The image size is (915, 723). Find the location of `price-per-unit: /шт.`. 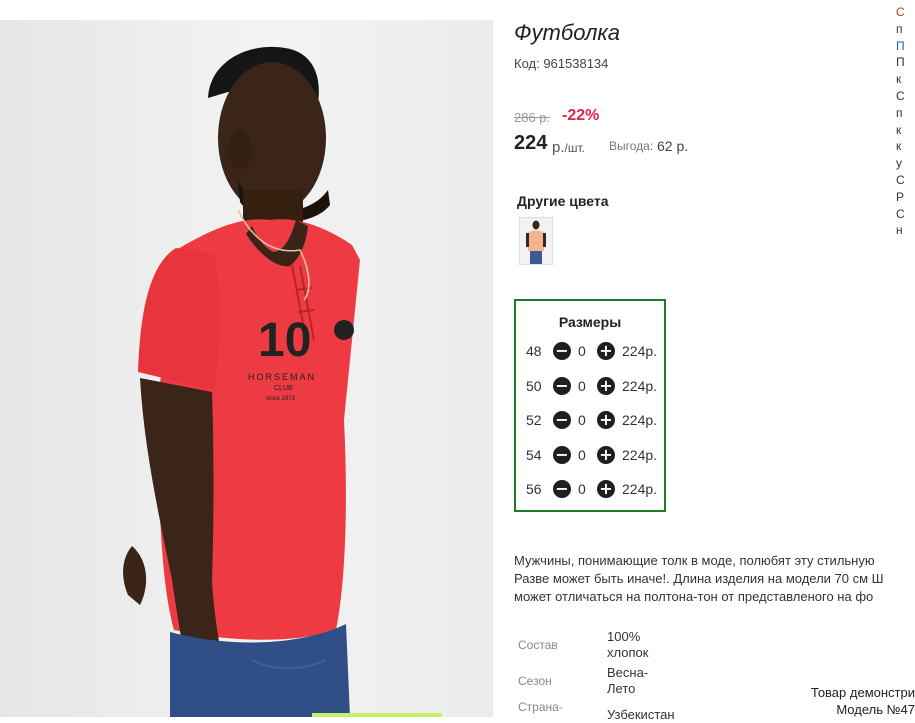

price-per-unit: /шт. is located at coordinates (574, 148).